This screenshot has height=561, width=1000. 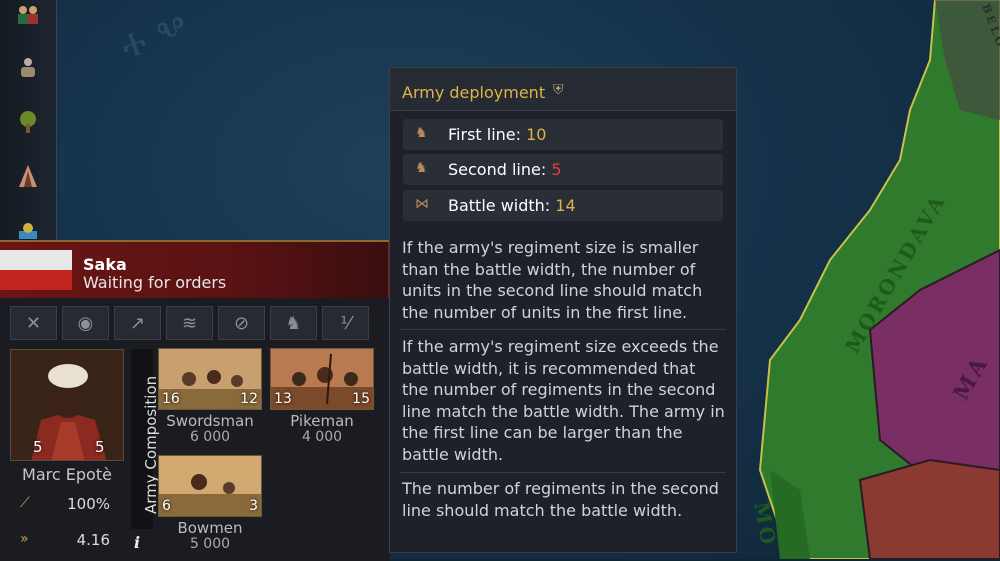 I want to click on attack-icon: ✕, so click(x=33, y=323).